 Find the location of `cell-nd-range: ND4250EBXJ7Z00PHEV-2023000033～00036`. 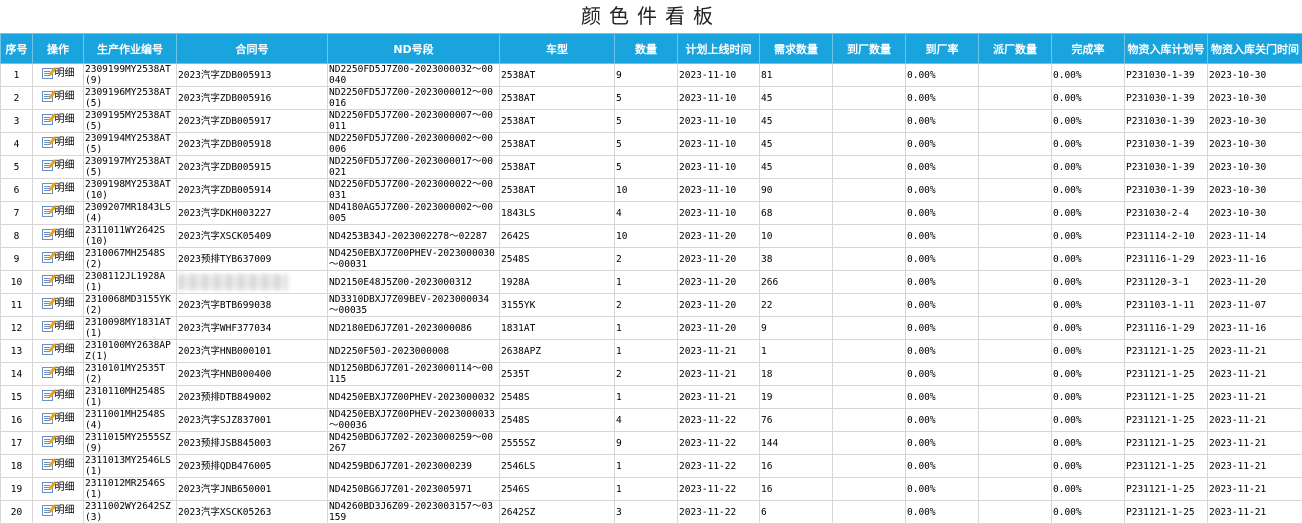

cell-nd-range: ND4250EBXJ7Z00PHEV-2023000033～00036 is located at coordinates (414, 420).